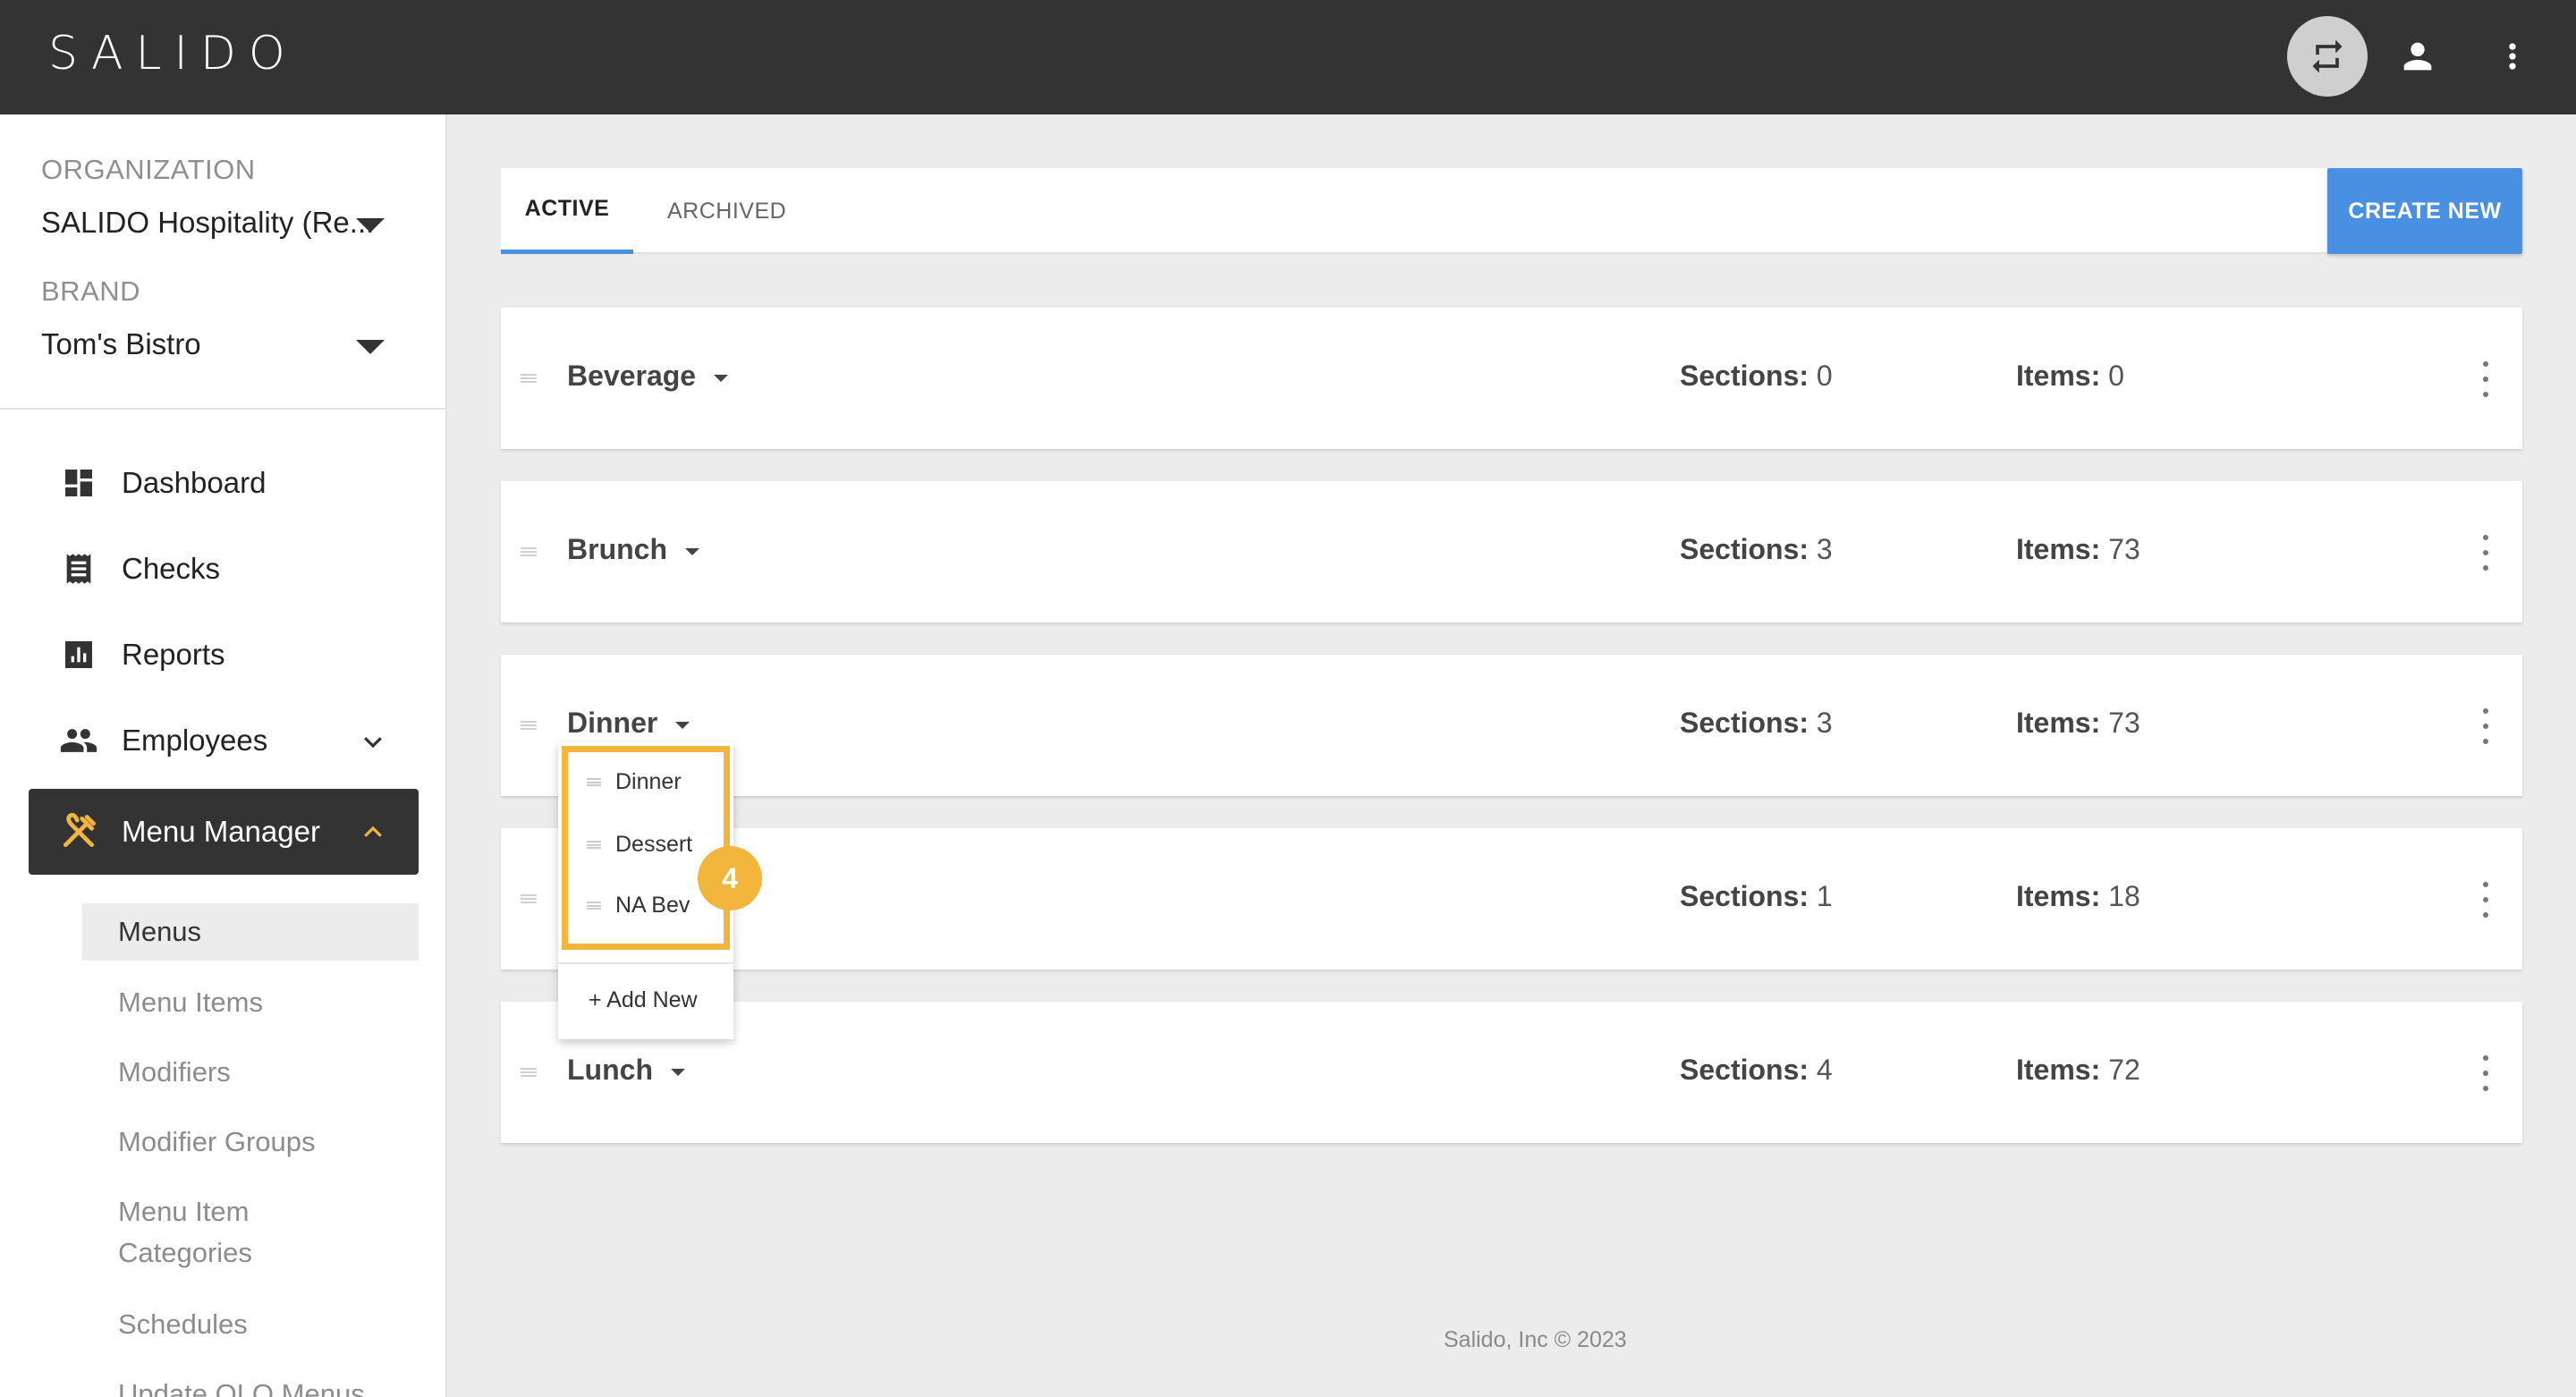 Image resolution: width=2576 pixels, height=1397 pixels. Describe the element at coordinates (373, 743) in the screenshot. I see `chevron-down-icon` at that location.